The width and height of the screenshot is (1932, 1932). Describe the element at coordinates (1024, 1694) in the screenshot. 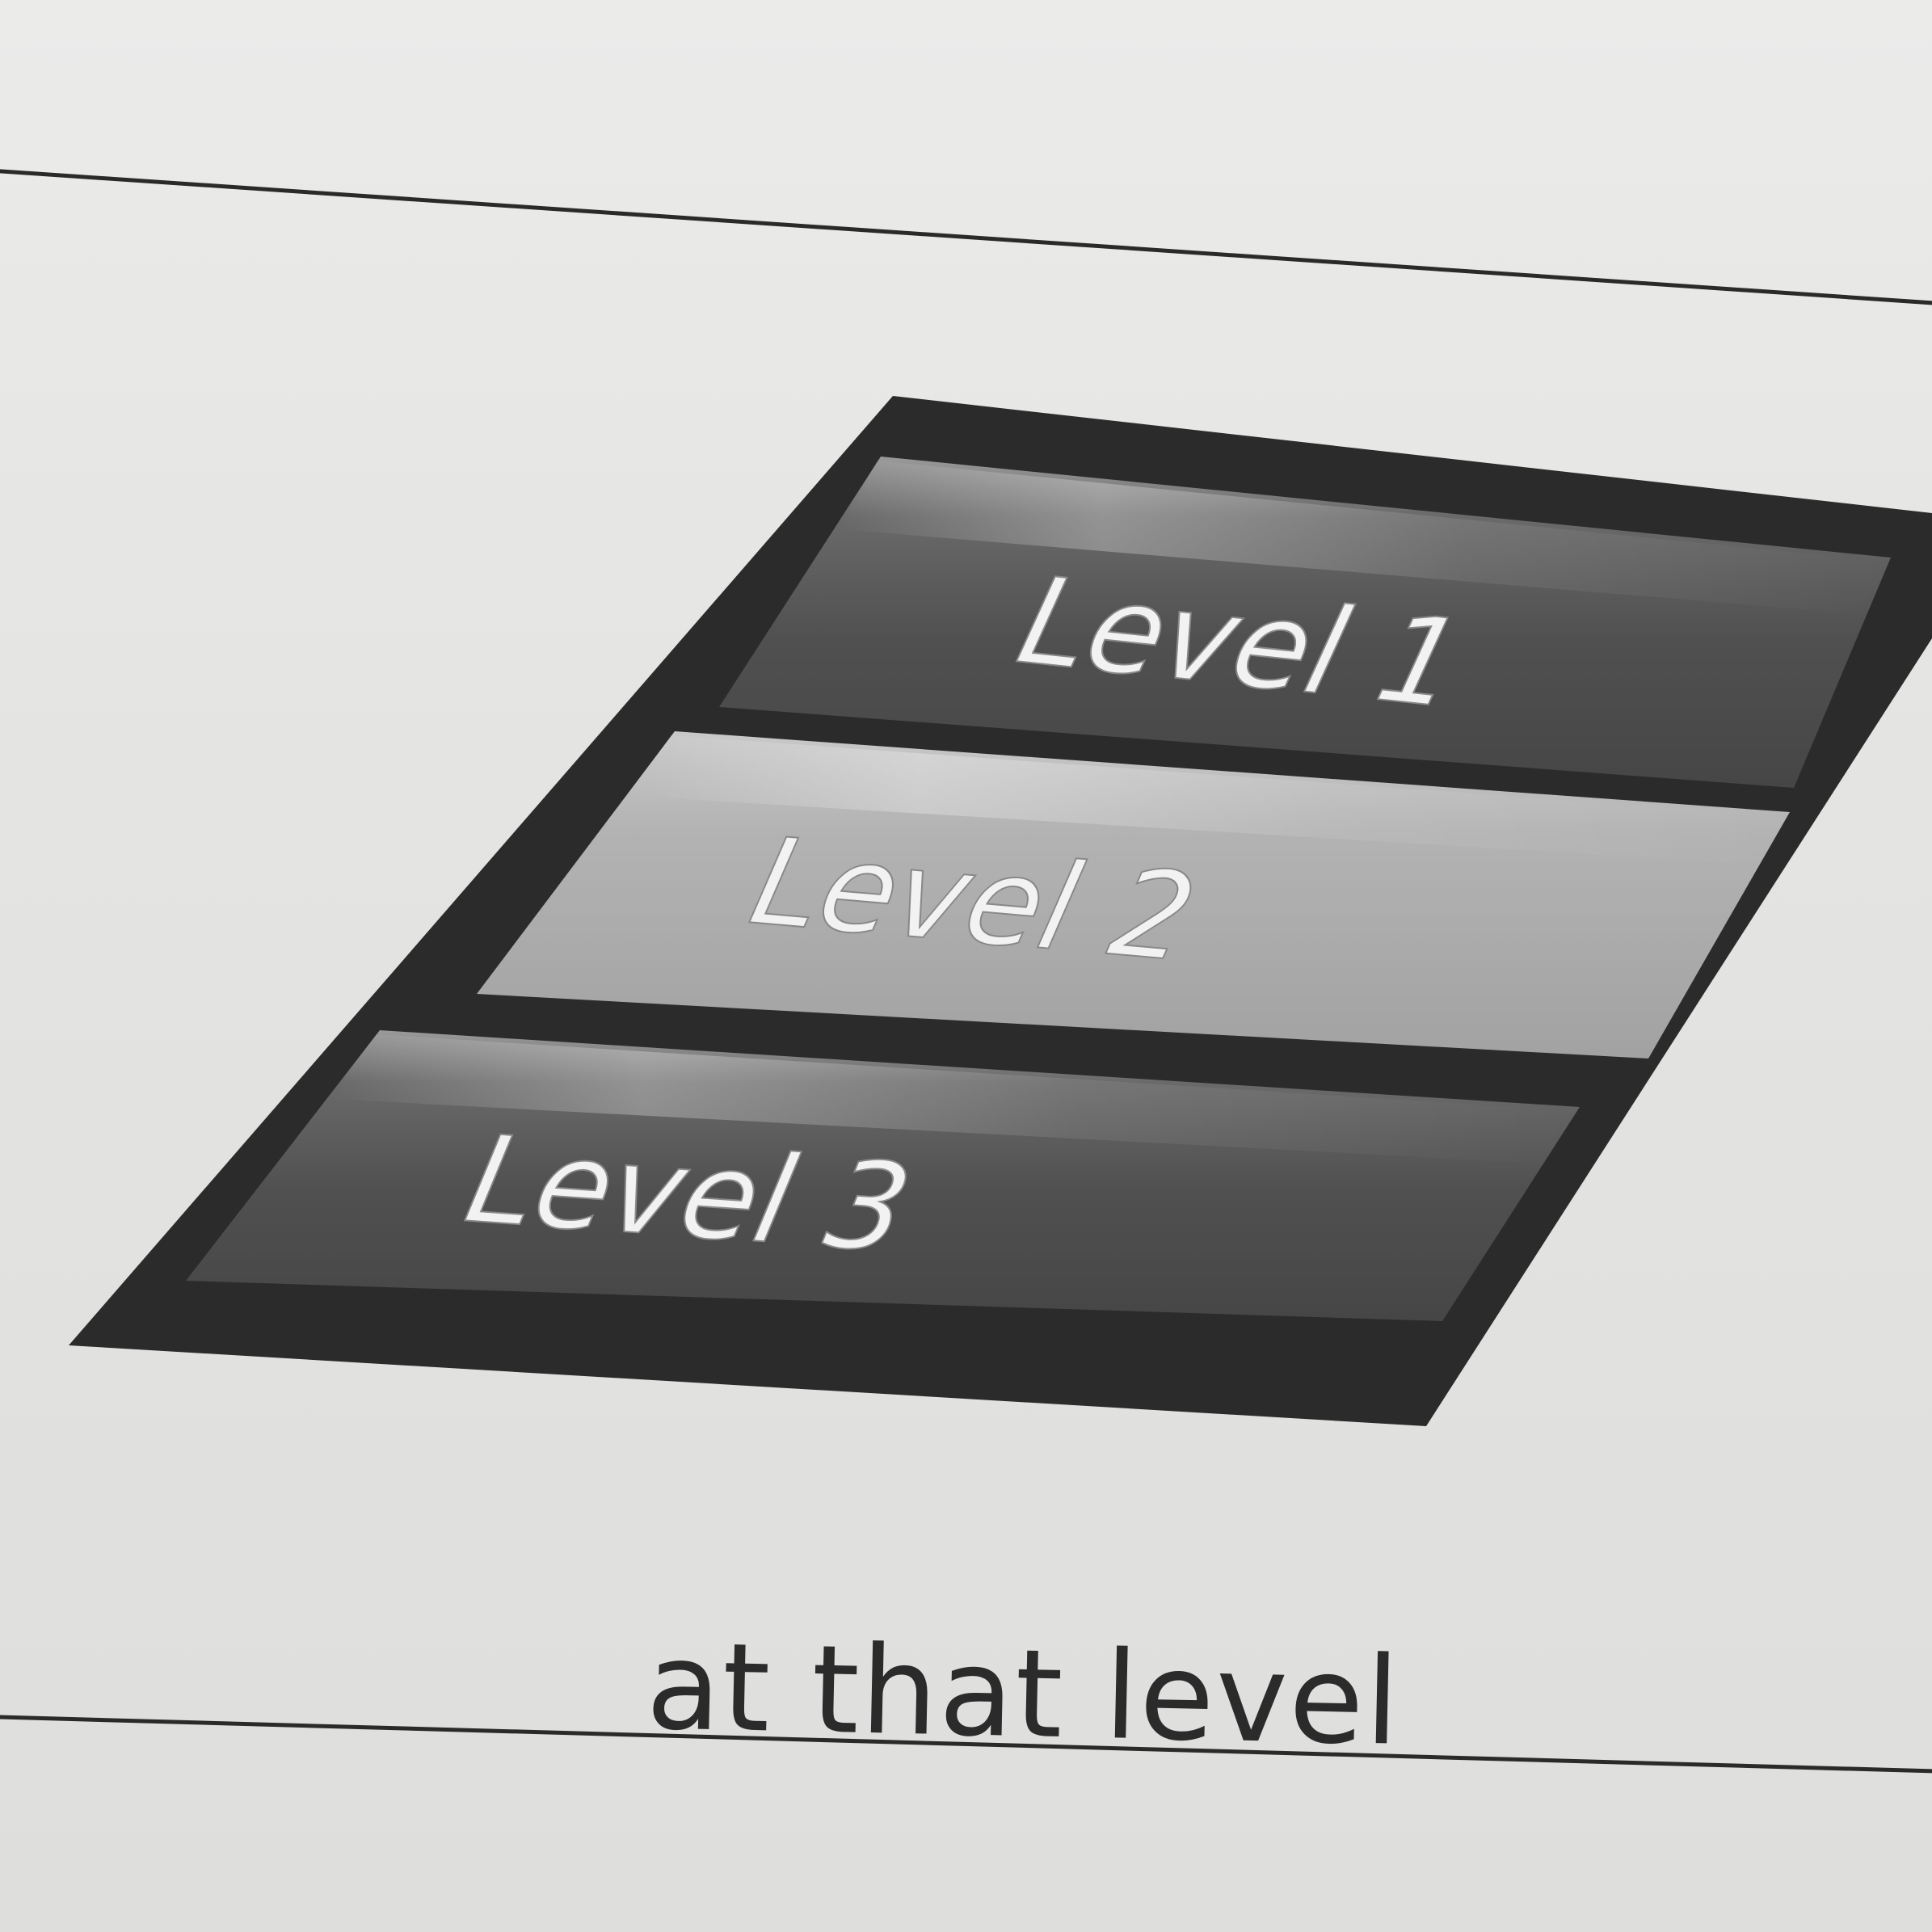

I see `caption-text: at that level` at that location.